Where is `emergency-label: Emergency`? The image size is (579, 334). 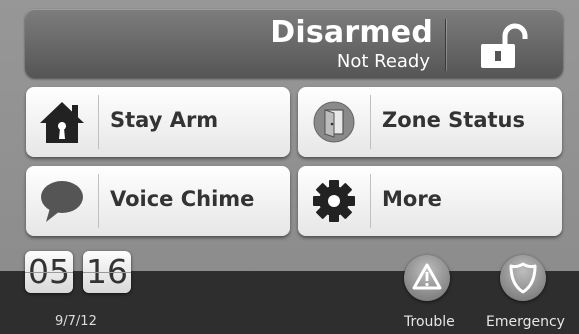
emergency-label: Emergency is located at coordinates (525, 322).